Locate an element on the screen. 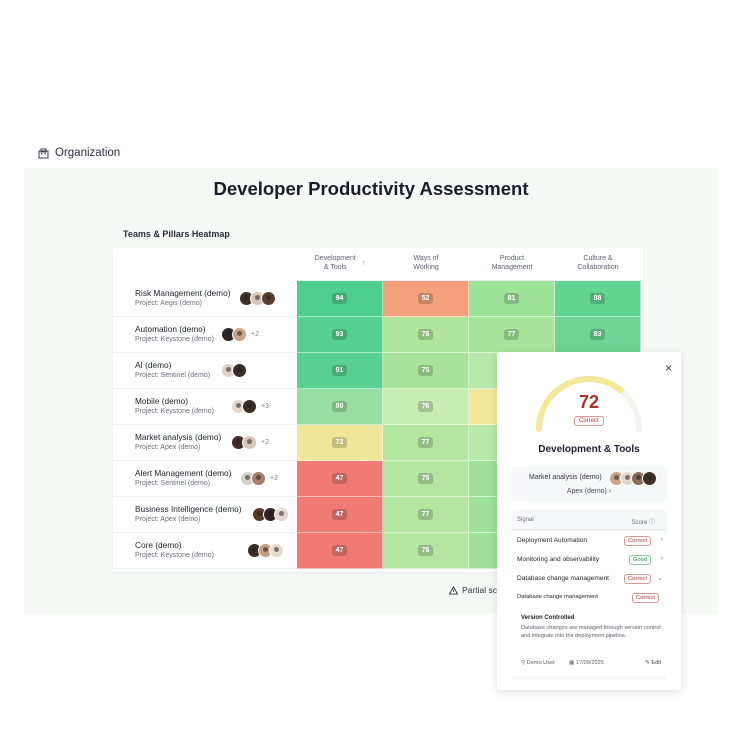  signal-row: Database change management Correct is located at coordinates (589, 598).